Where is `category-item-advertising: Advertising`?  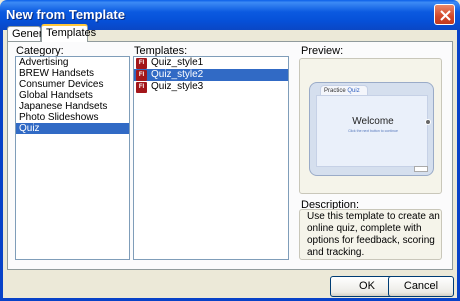 category-item-advertising: Advertising is located at coordinates (72, 62).